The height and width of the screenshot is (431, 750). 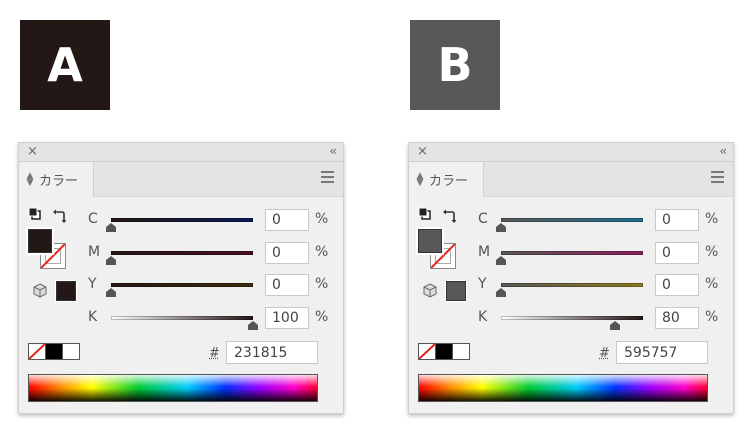 What do you see at coordinates (662, 352) in the screenshot?
I see `hex-input: 595757` at bounding box center [662, 352].